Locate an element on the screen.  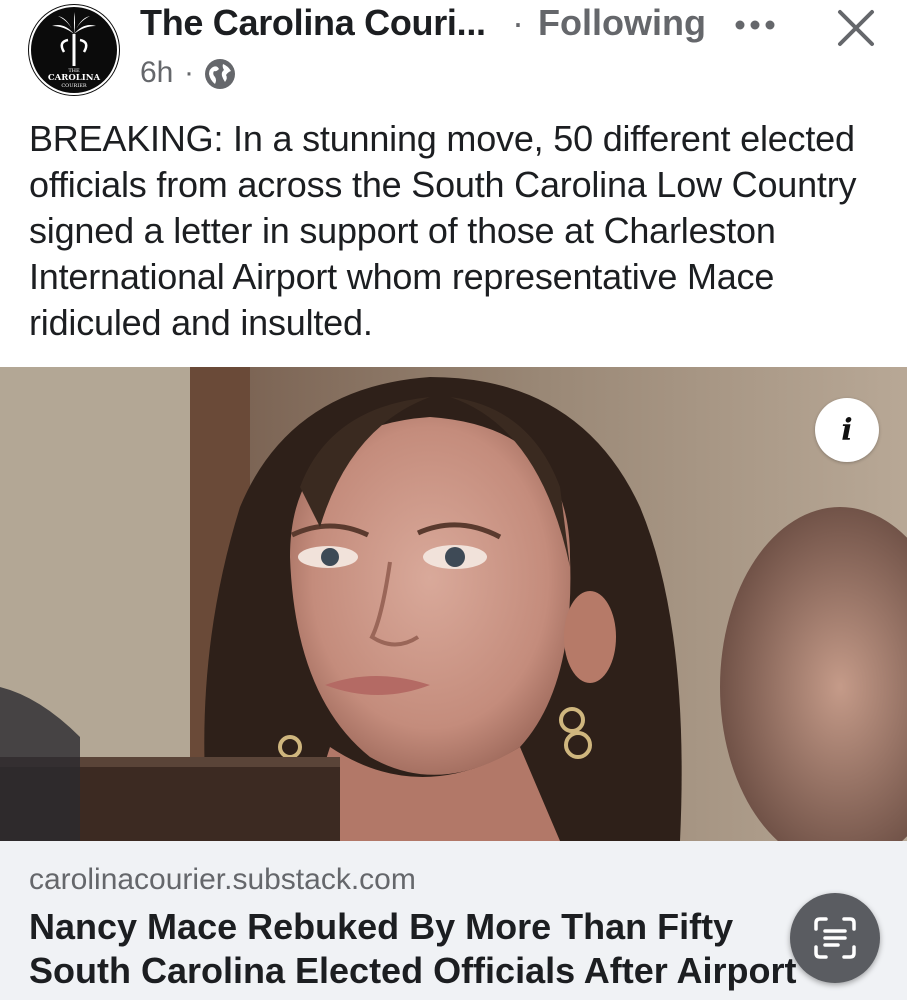
info-icon: i is located at coordinates (847, 430).